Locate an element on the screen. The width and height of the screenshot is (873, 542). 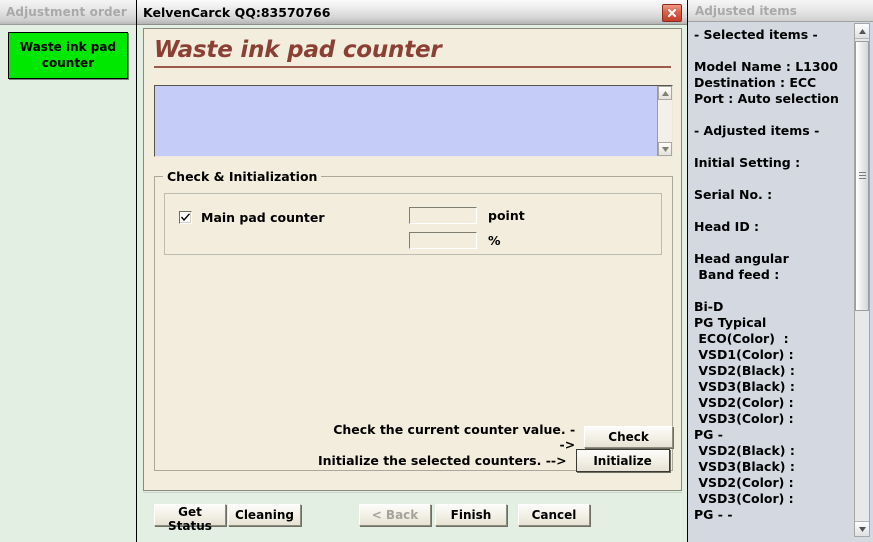
adjusted-items-scrollbar is located at coordinates (862, 280).